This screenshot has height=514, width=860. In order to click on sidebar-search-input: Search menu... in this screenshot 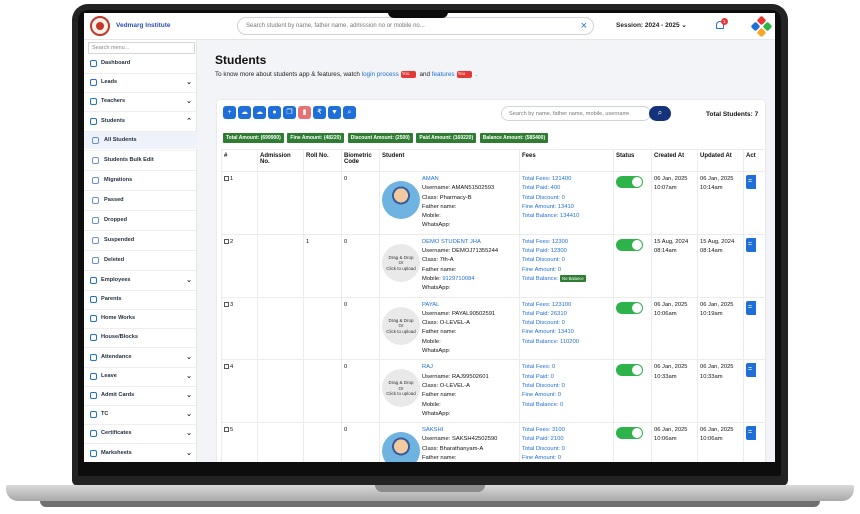, I will do `click(141, 48)`.